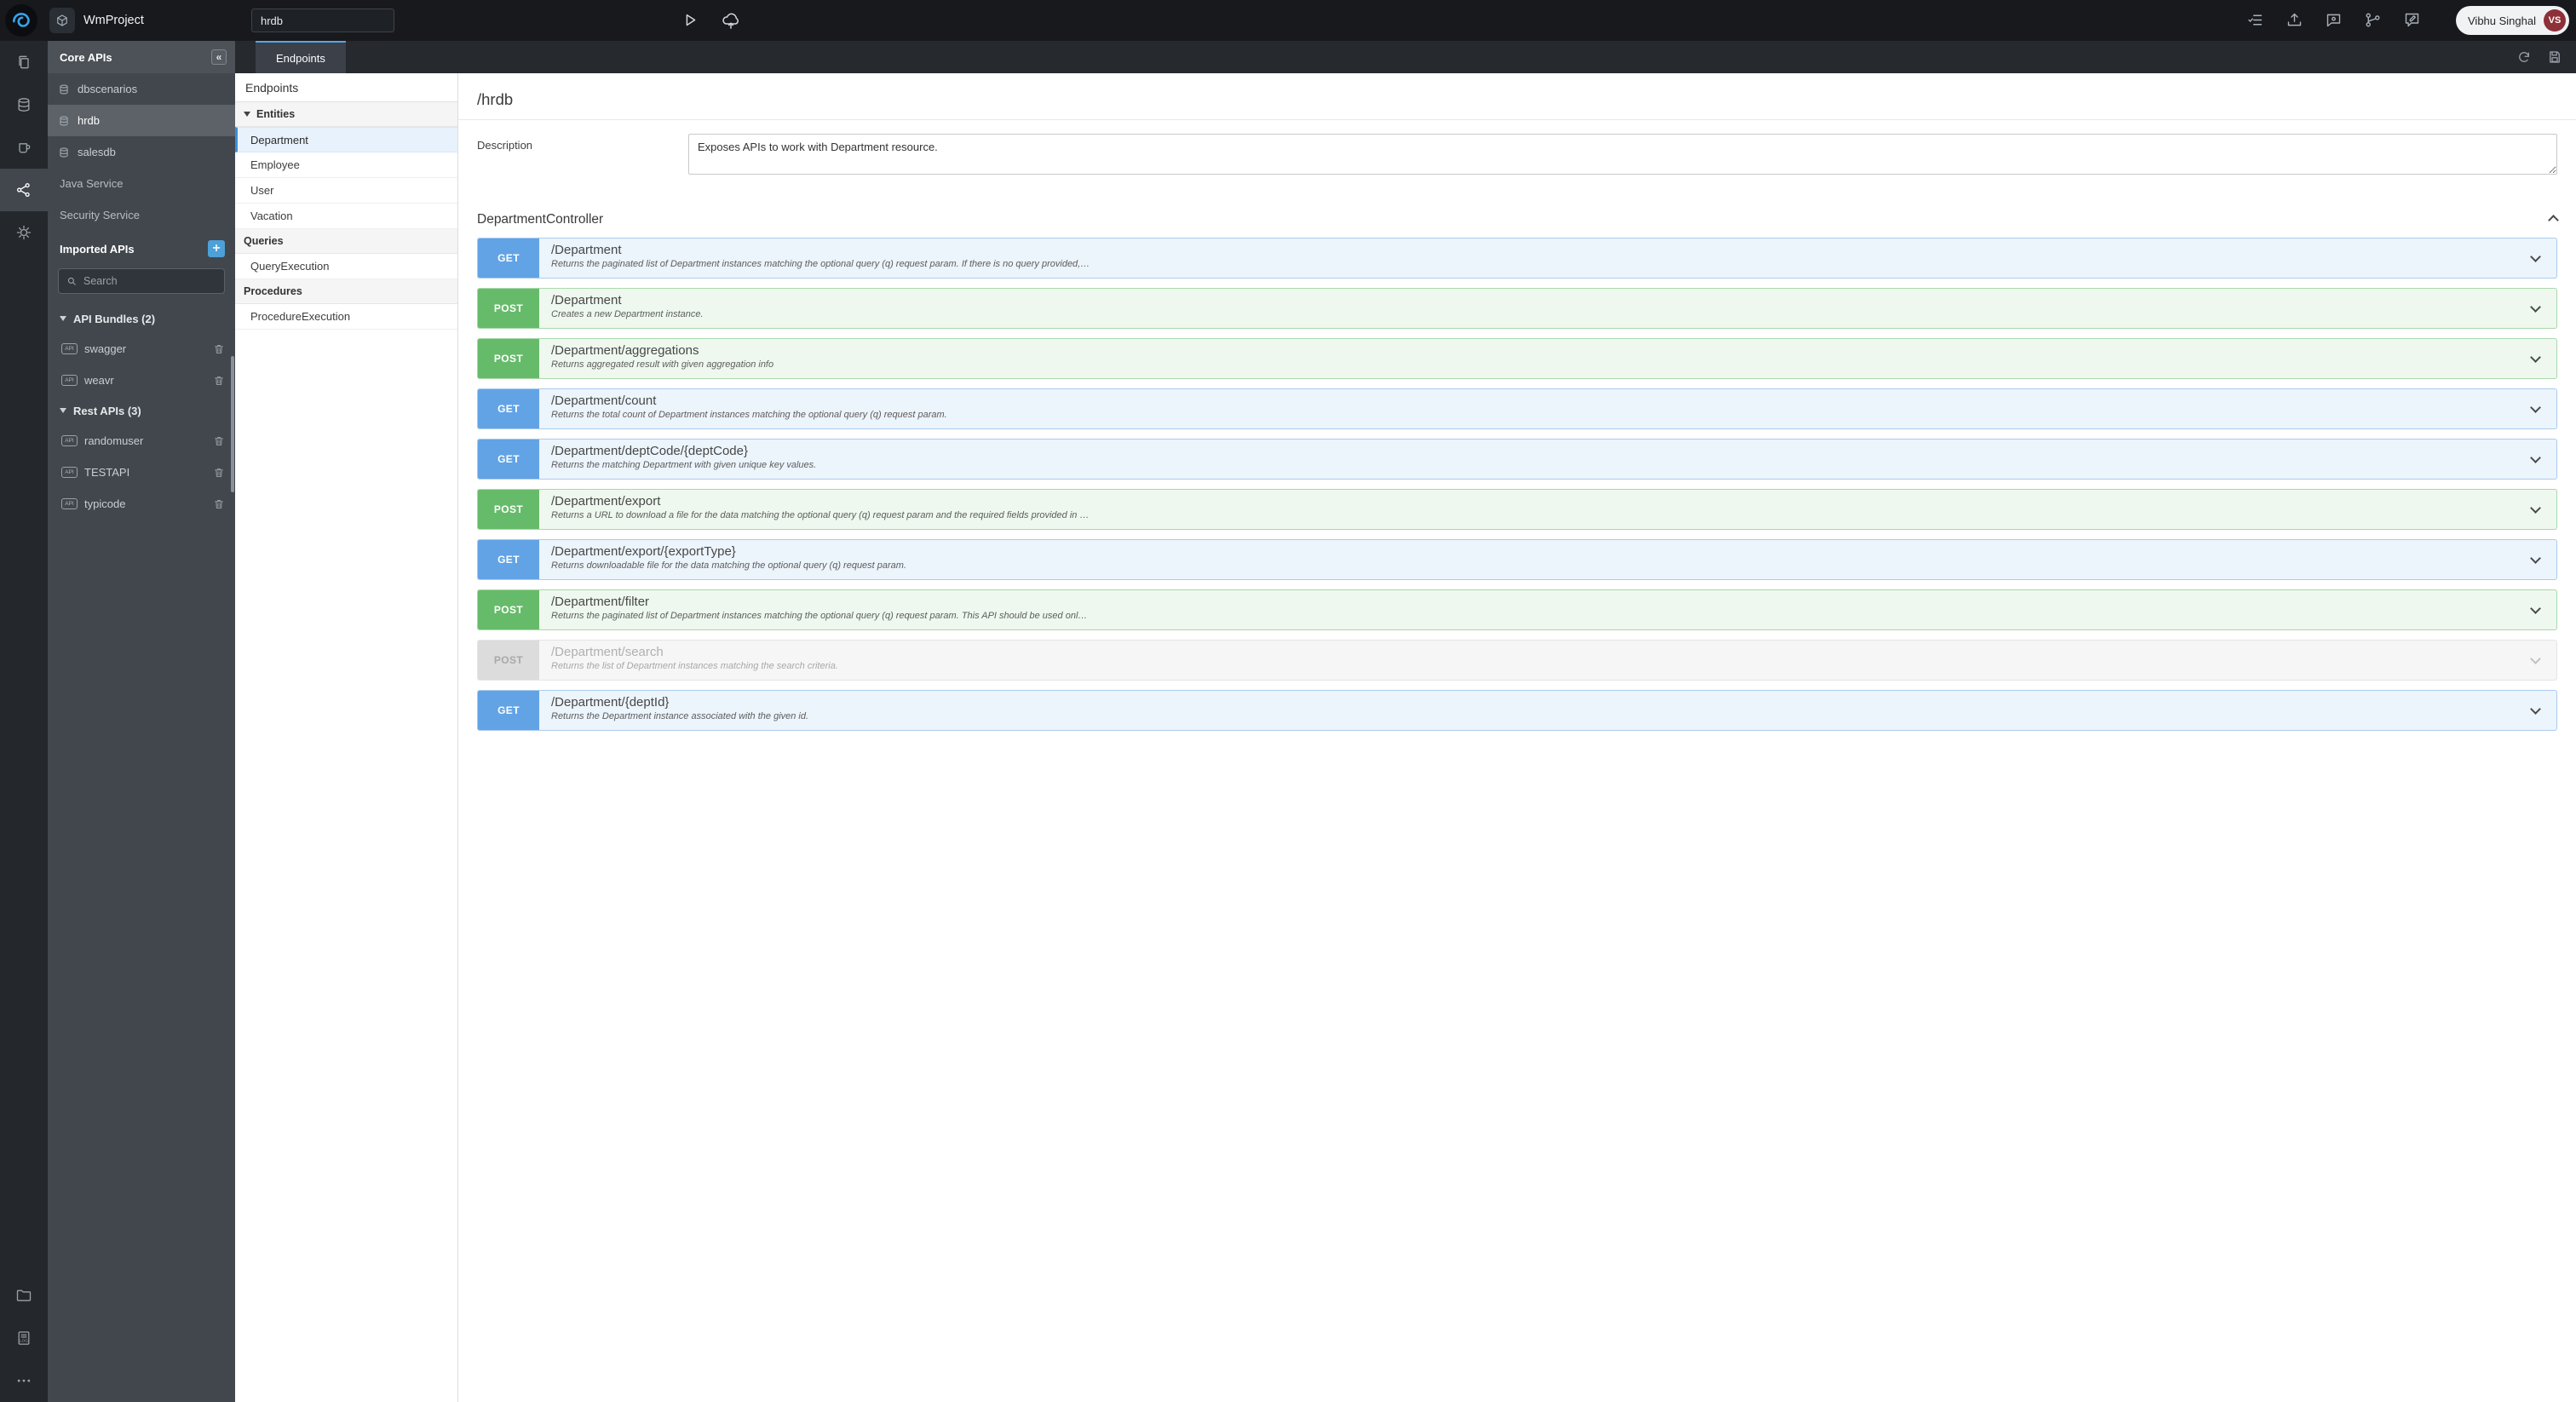 This screenshot has width=2576, height=1402. Describe the element at coordinates (142, 89) in the screenshot. I see `sidebar-item-dbscenarios: dbscenarios` at that location.